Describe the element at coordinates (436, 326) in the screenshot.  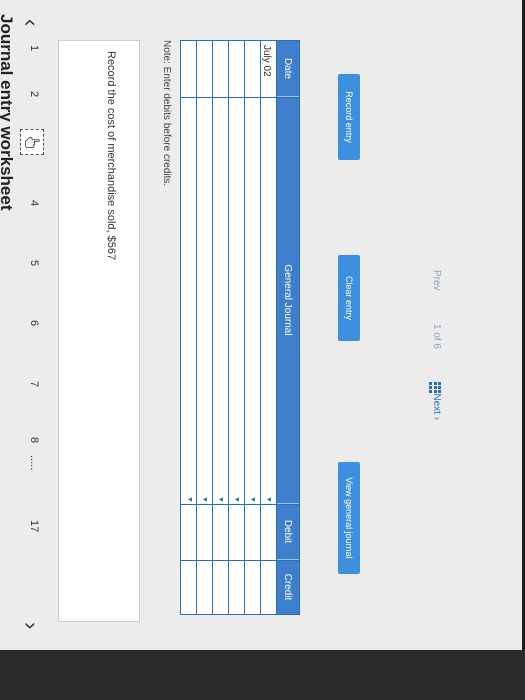
I see `pager-current: 1` at that location.